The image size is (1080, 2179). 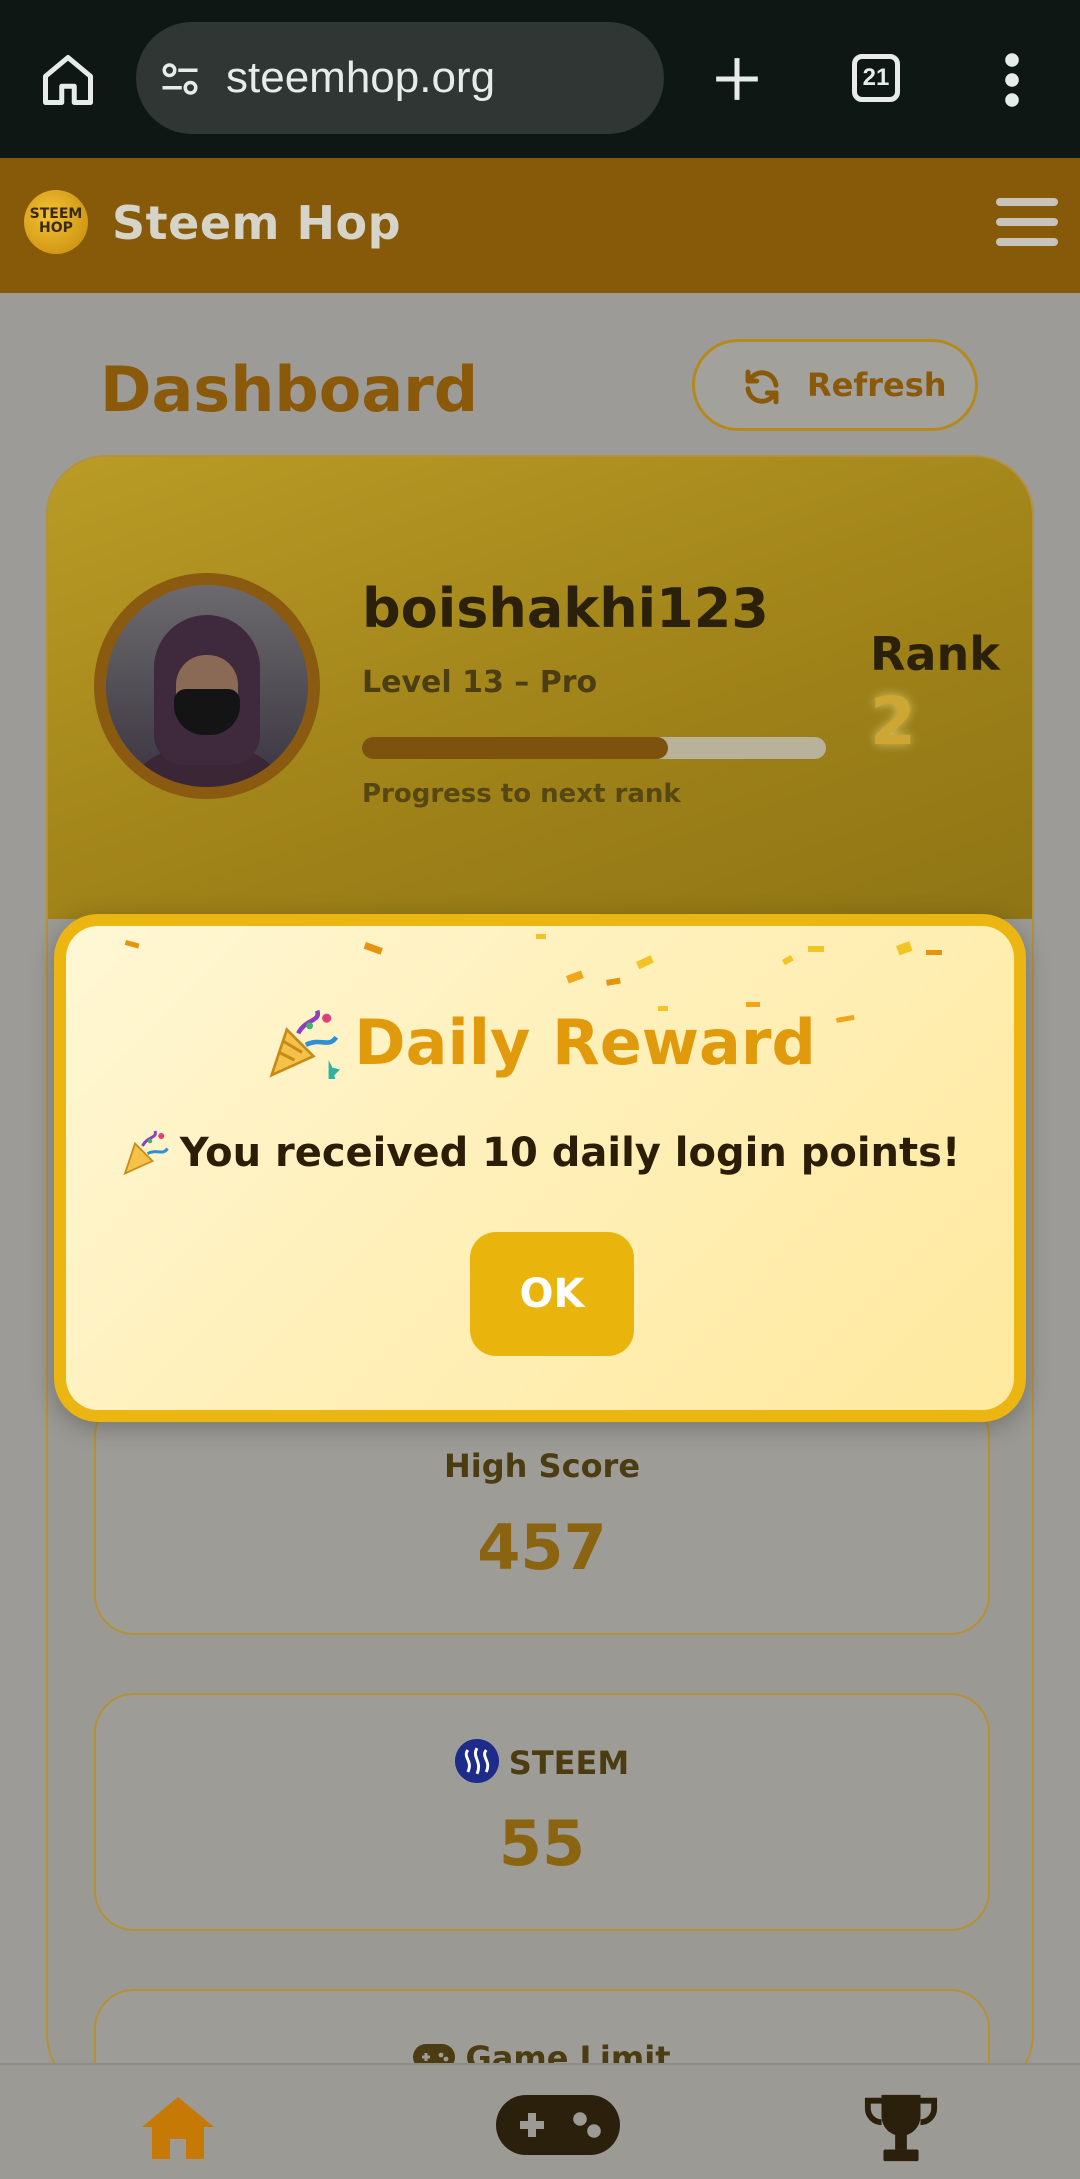 What do you see at coordinates (570, 1153) in the screenshot?
I see `modal-message: You received 10 daily login points!` at bounding box center [570, 1153].